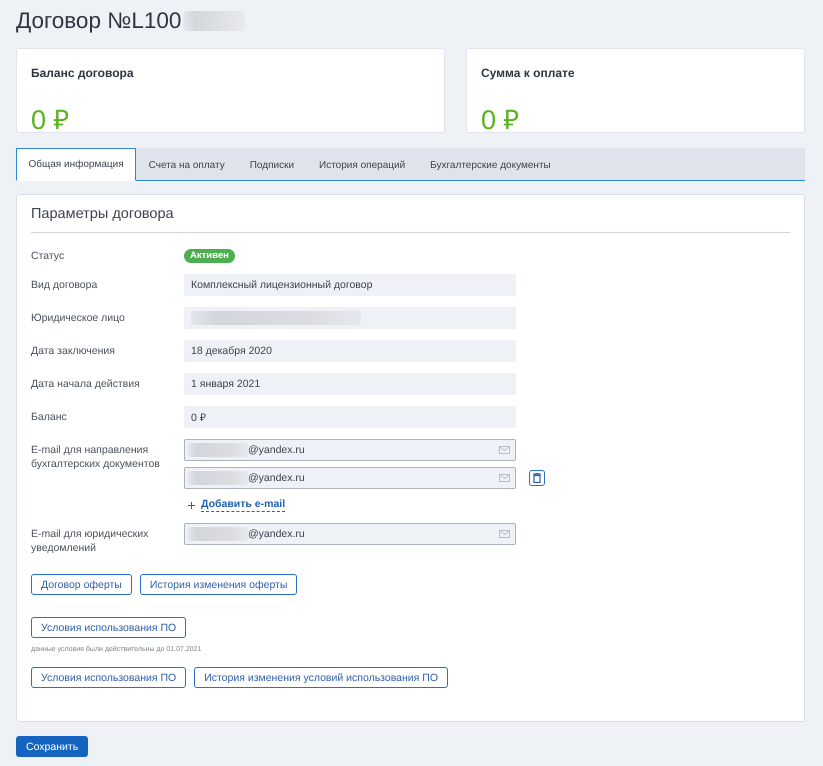  What do you see at coordinates (491, 164) in the screenshot?
I see `tab: Бухгалтерские документы` at bounding box center [491, 164].